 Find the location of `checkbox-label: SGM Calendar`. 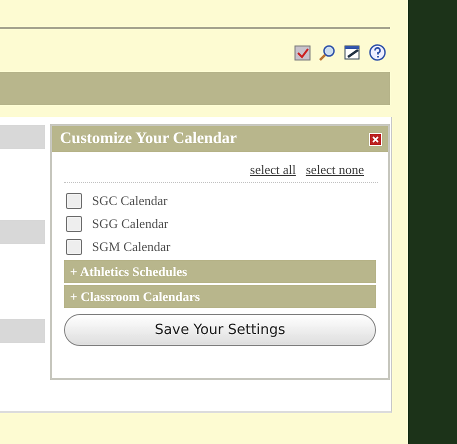

checkbox-label: SGM Calendar is located at coordinates (131, 246).